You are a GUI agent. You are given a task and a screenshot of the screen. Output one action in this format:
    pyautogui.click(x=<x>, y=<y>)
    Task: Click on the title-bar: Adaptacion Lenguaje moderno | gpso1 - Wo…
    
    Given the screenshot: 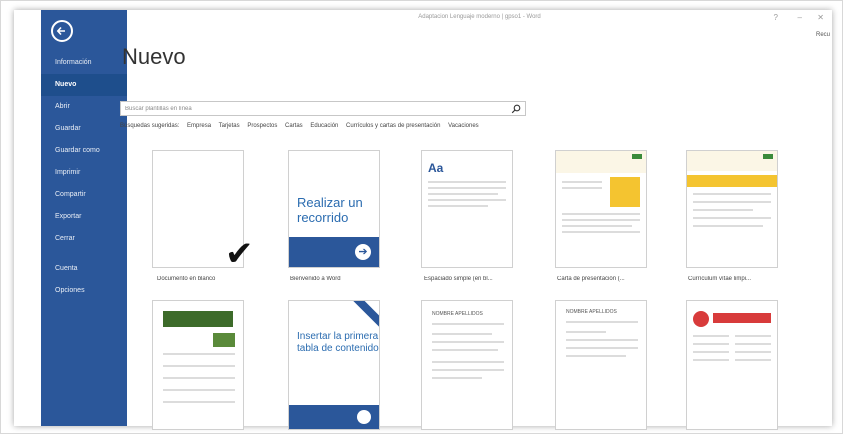 What is the action you would take?
    pyautogui.click(x=479, y=19)
    